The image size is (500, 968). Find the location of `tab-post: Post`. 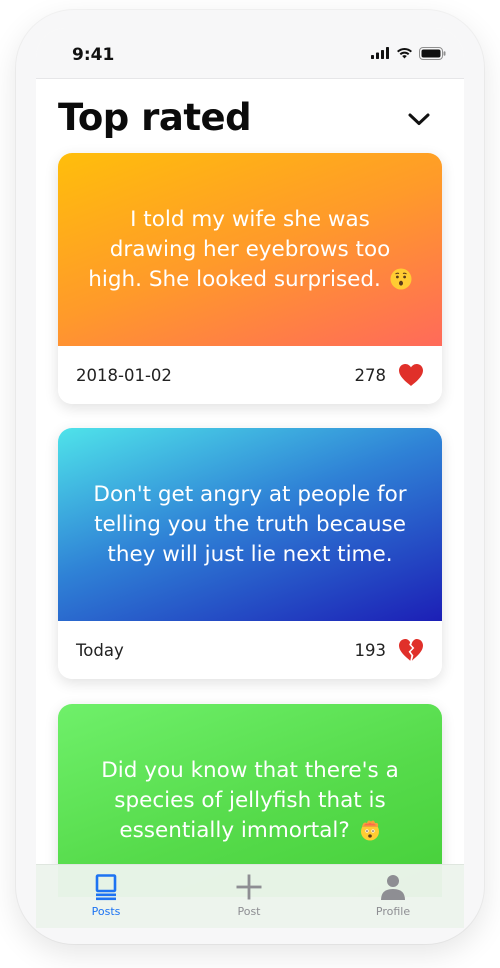

tab-post: Post is located at coordinates (249, 899).